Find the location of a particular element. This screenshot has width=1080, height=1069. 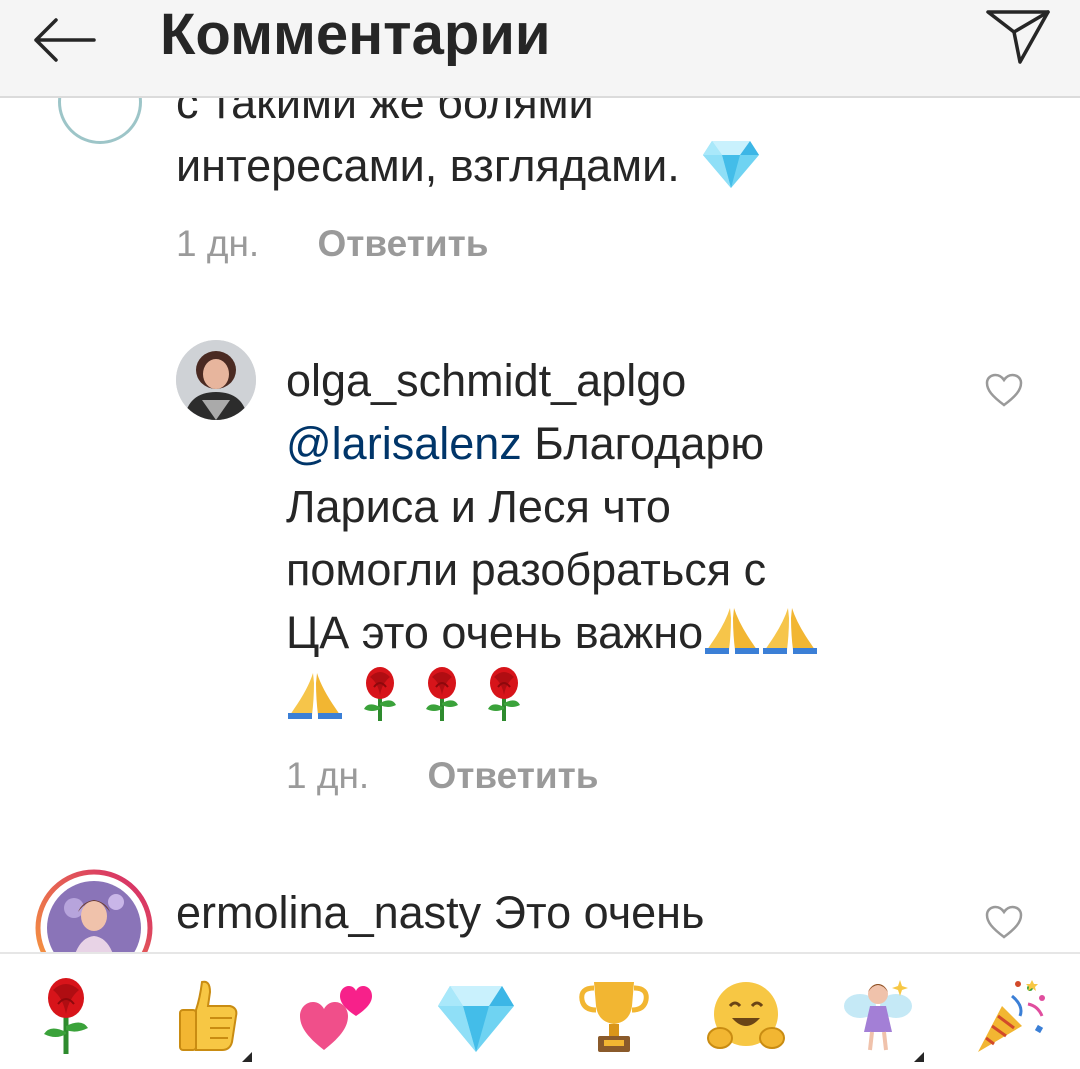

paper-plane-icon is located at coordinates (1018, 36).